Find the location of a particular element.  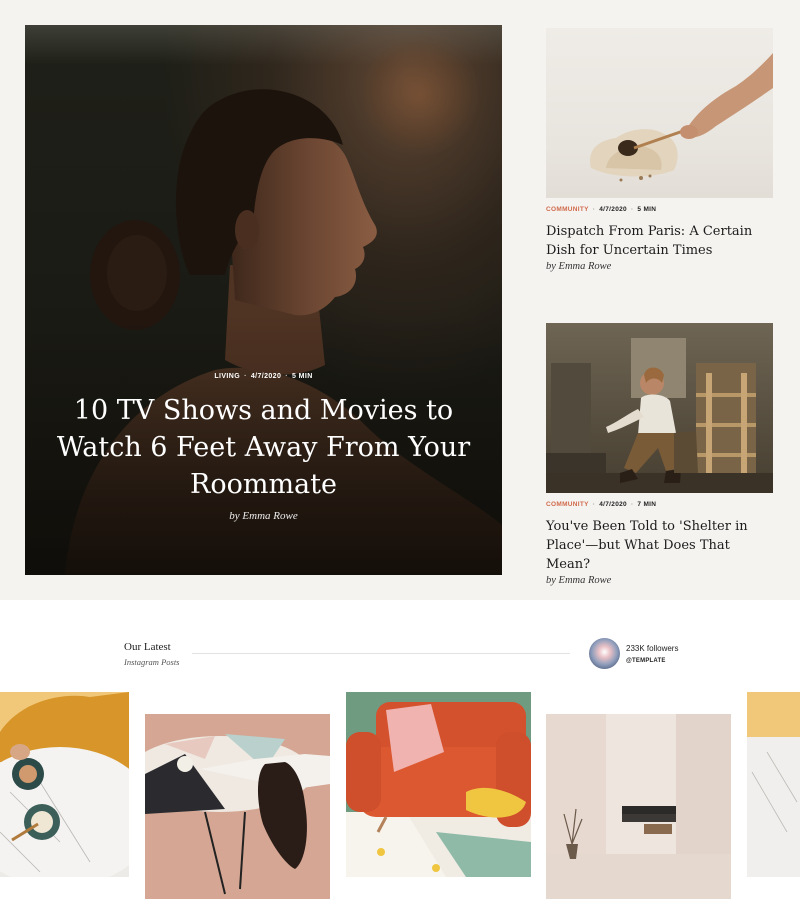

instagram-heading: Our Latest Instagram Posts is located at coordinates (152, 654).